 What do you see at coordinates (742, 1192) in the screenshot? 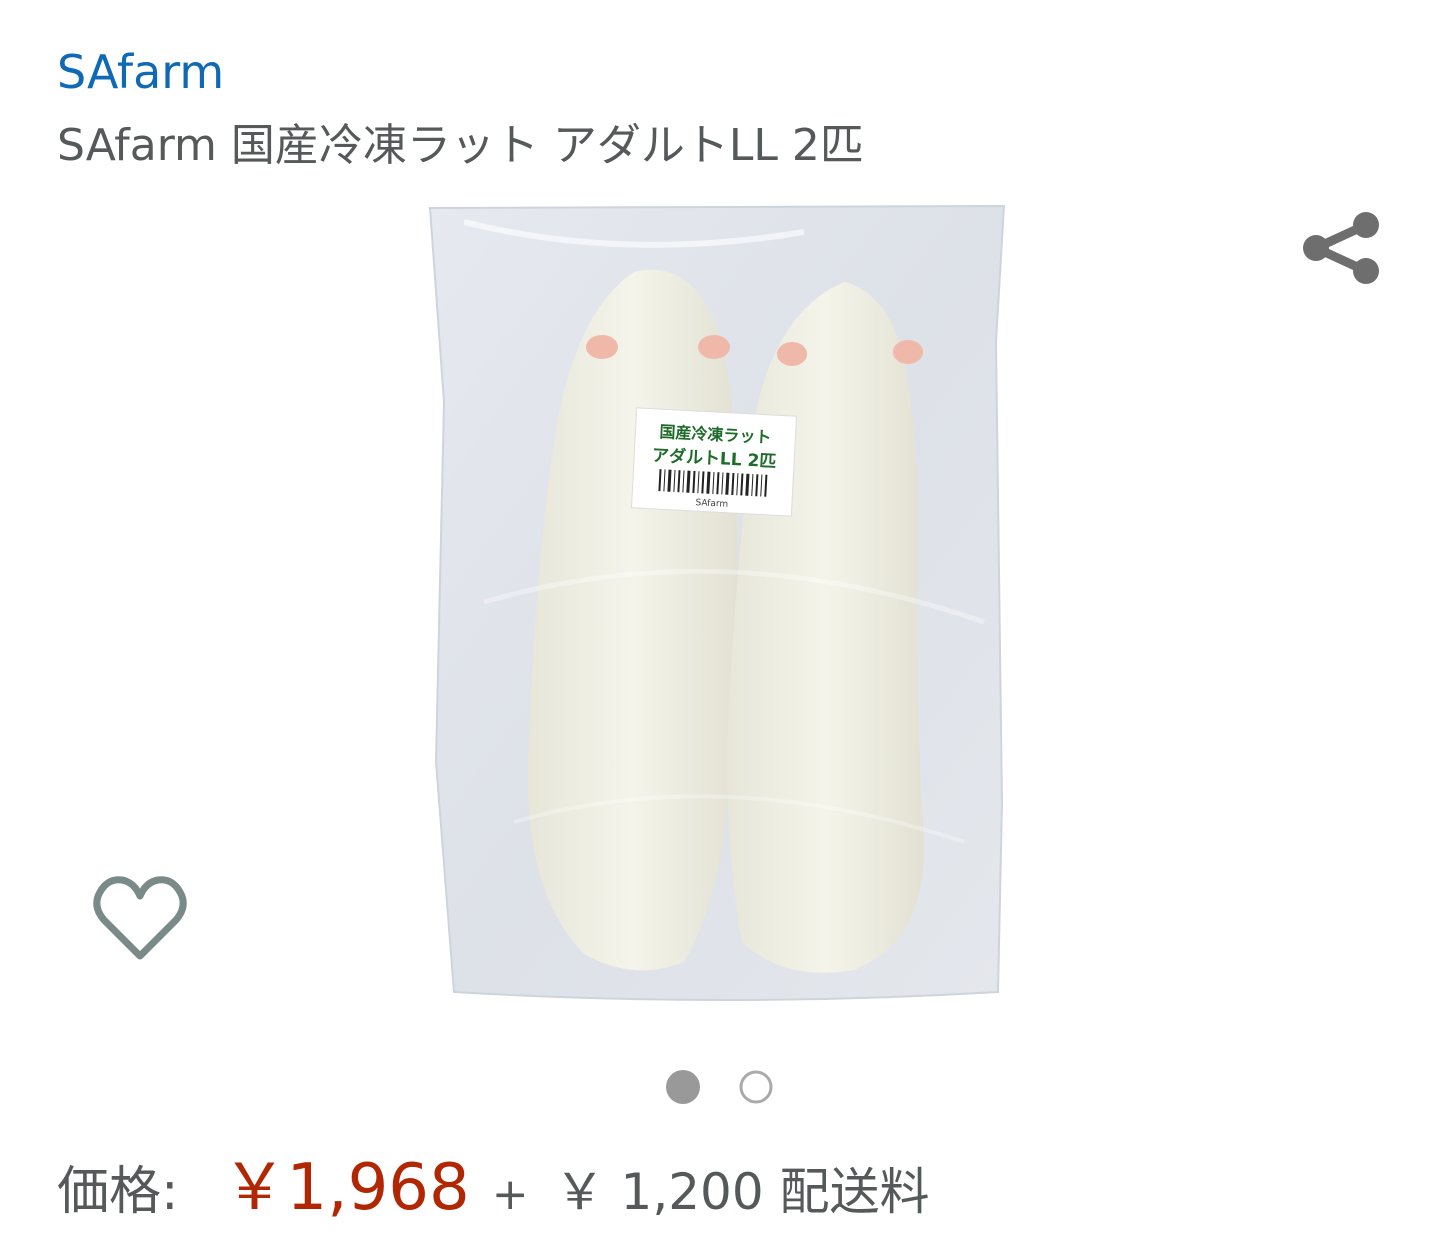
I see `shipping-cost: ￥ 1,200 配送料` at bounding box center [742, 1192].